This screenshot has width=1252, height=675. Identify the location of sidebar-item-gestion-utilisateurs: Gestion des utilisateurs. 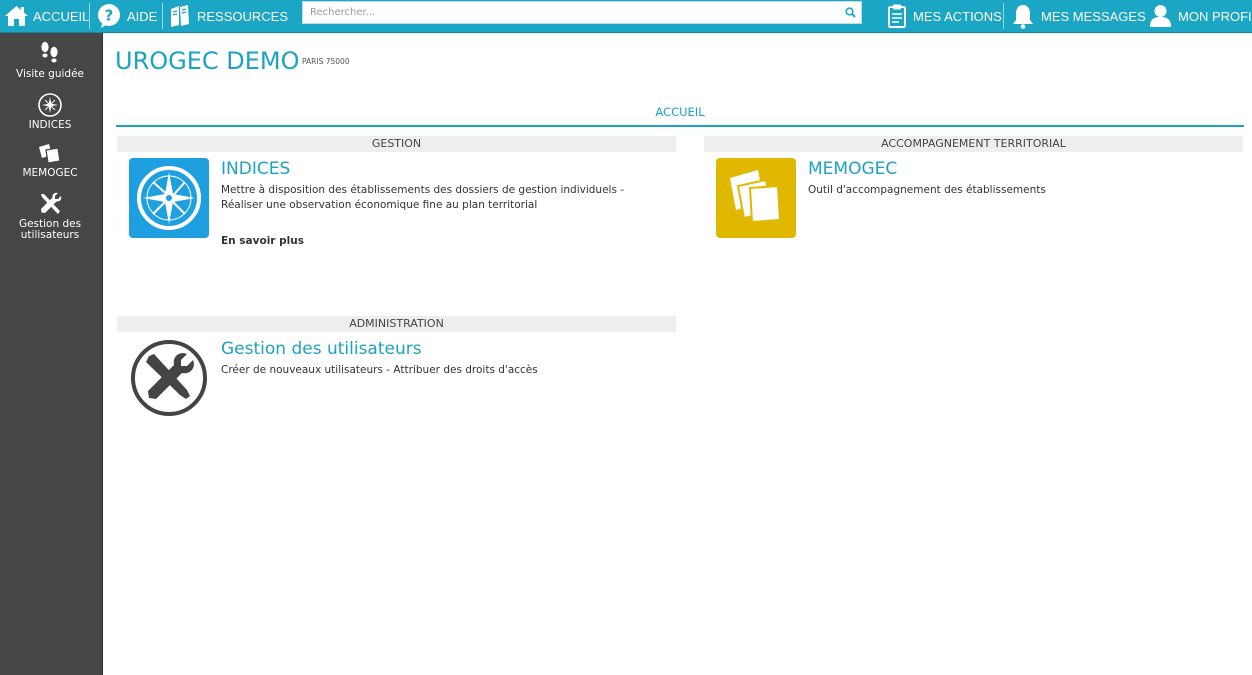
(50, 216).